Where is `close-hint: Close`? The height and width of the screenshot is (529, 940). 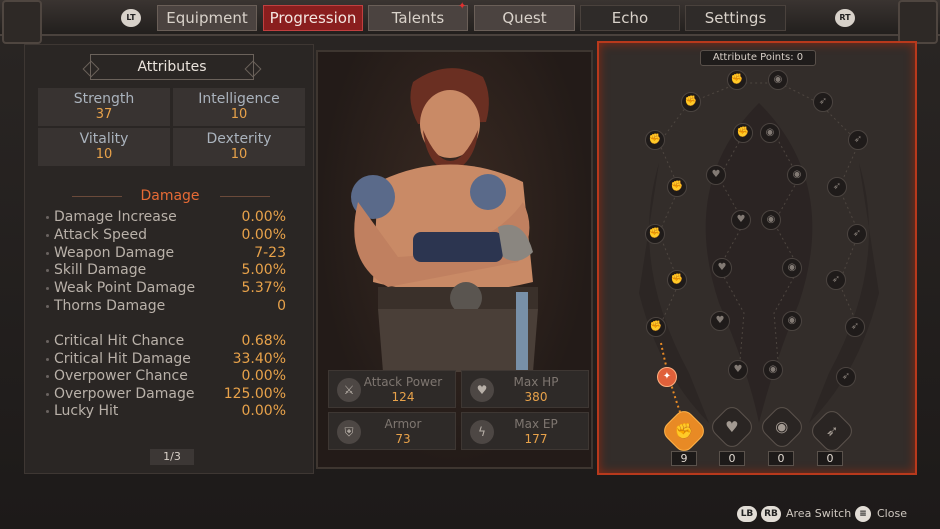 close-hint: Close is located at coordinates (892, 513).